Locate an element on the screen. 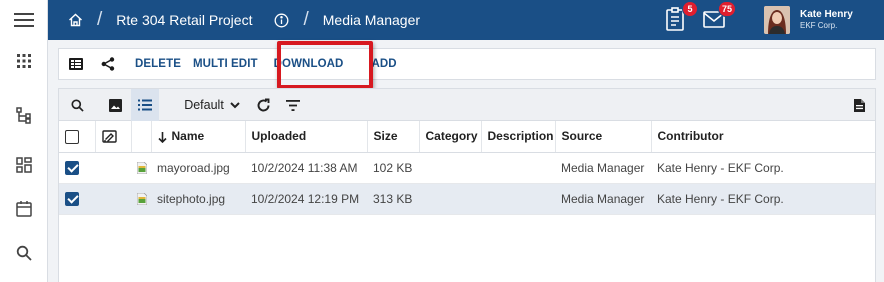 The height and width of the screenshot is (282, 884). edit-column-header is located at coordinates (113, 137).